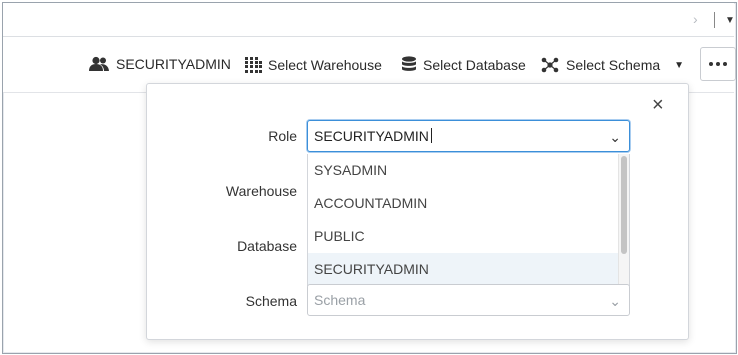 This screenshot has width=738, height=355. I want to click on scrollbar, so click(623, 219).